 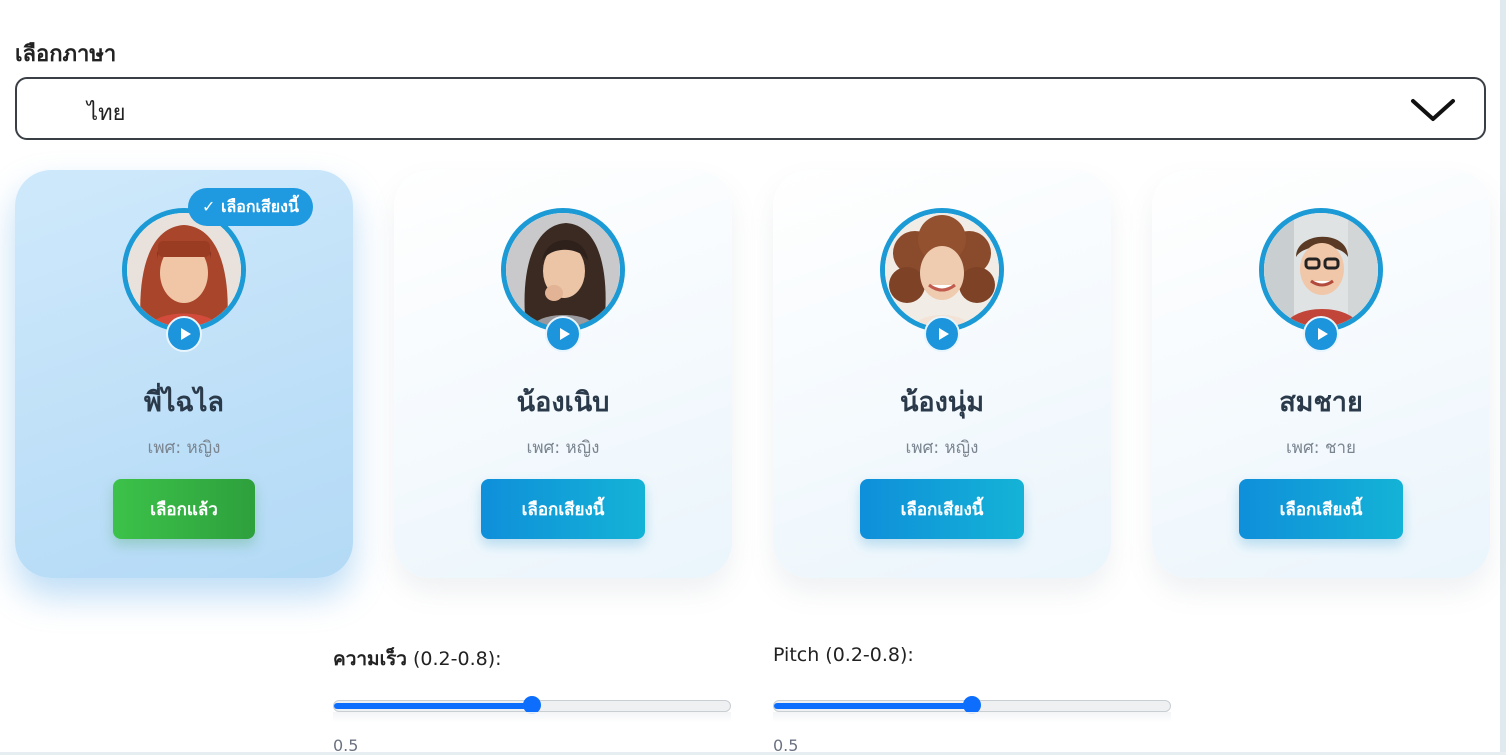 What do you see at coordinates (1321, 448) in the screenshot?
I see `voice-gender: เพศ: ชาย` at bounding box center [1321, 448].